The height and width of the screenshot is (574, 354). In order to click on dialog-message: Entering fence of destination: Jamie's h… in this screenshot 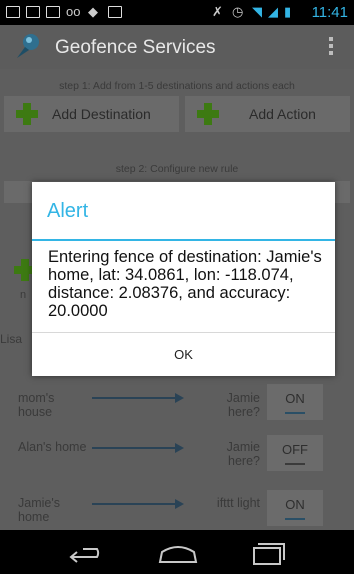, I will do `click(185, 284)`.